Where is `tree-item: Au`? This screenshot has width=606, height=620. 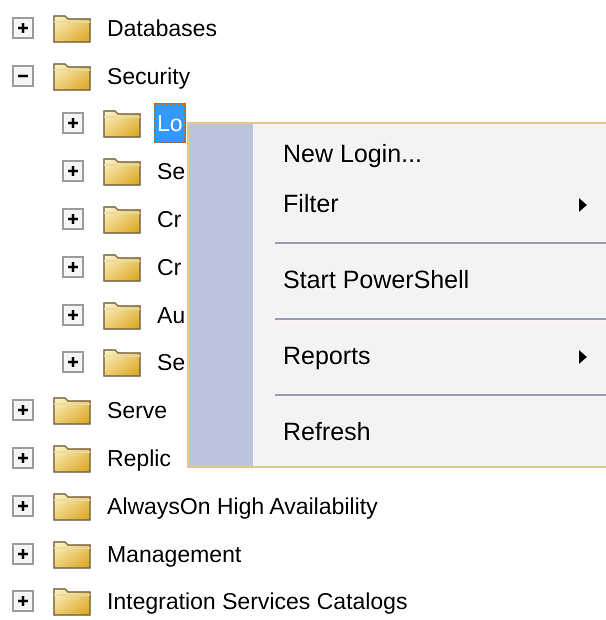
tree-item: Au is located at coordinates (171, 314).